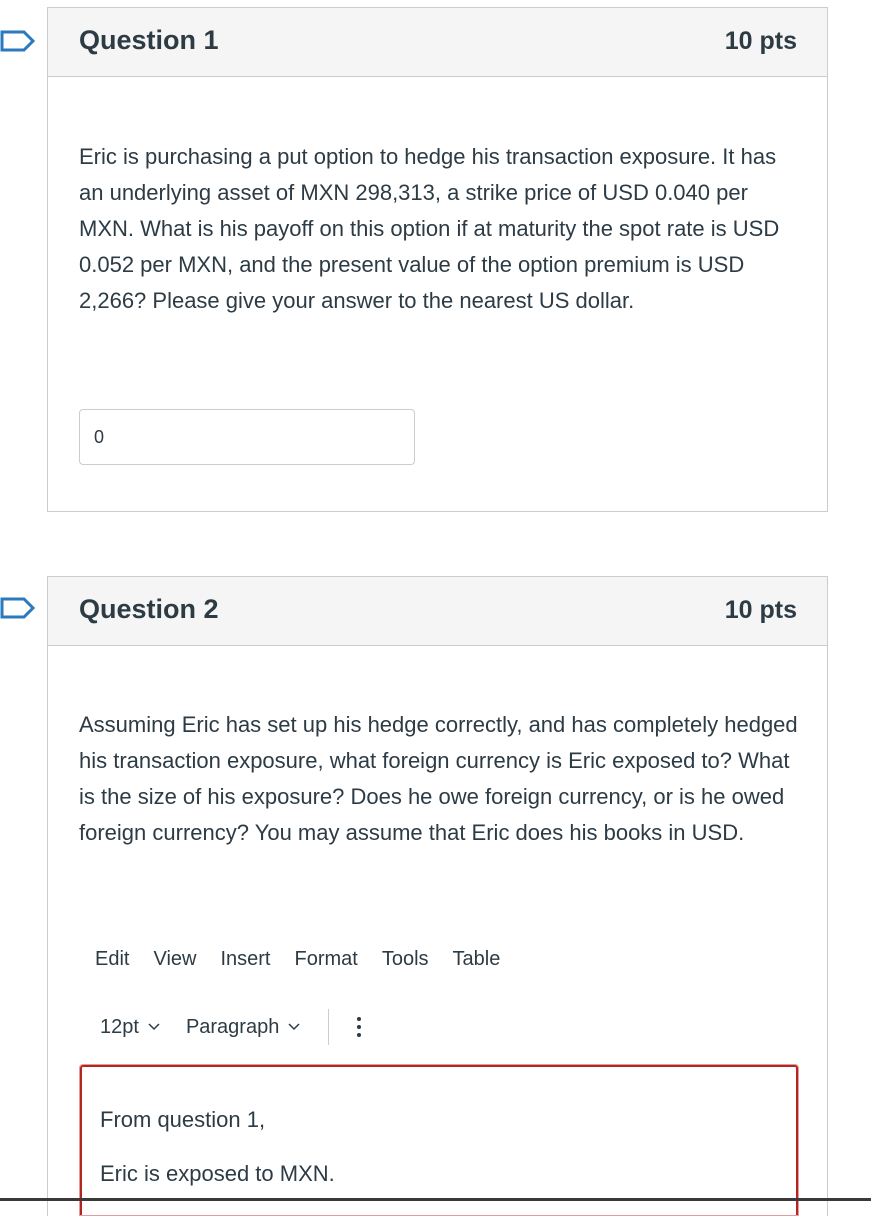 This screenshot has height=1216, width=871. What do you see at coordinates (477, 968) in the screenshot?
I see `menu-table: Table` at bounding box center [477, 968].